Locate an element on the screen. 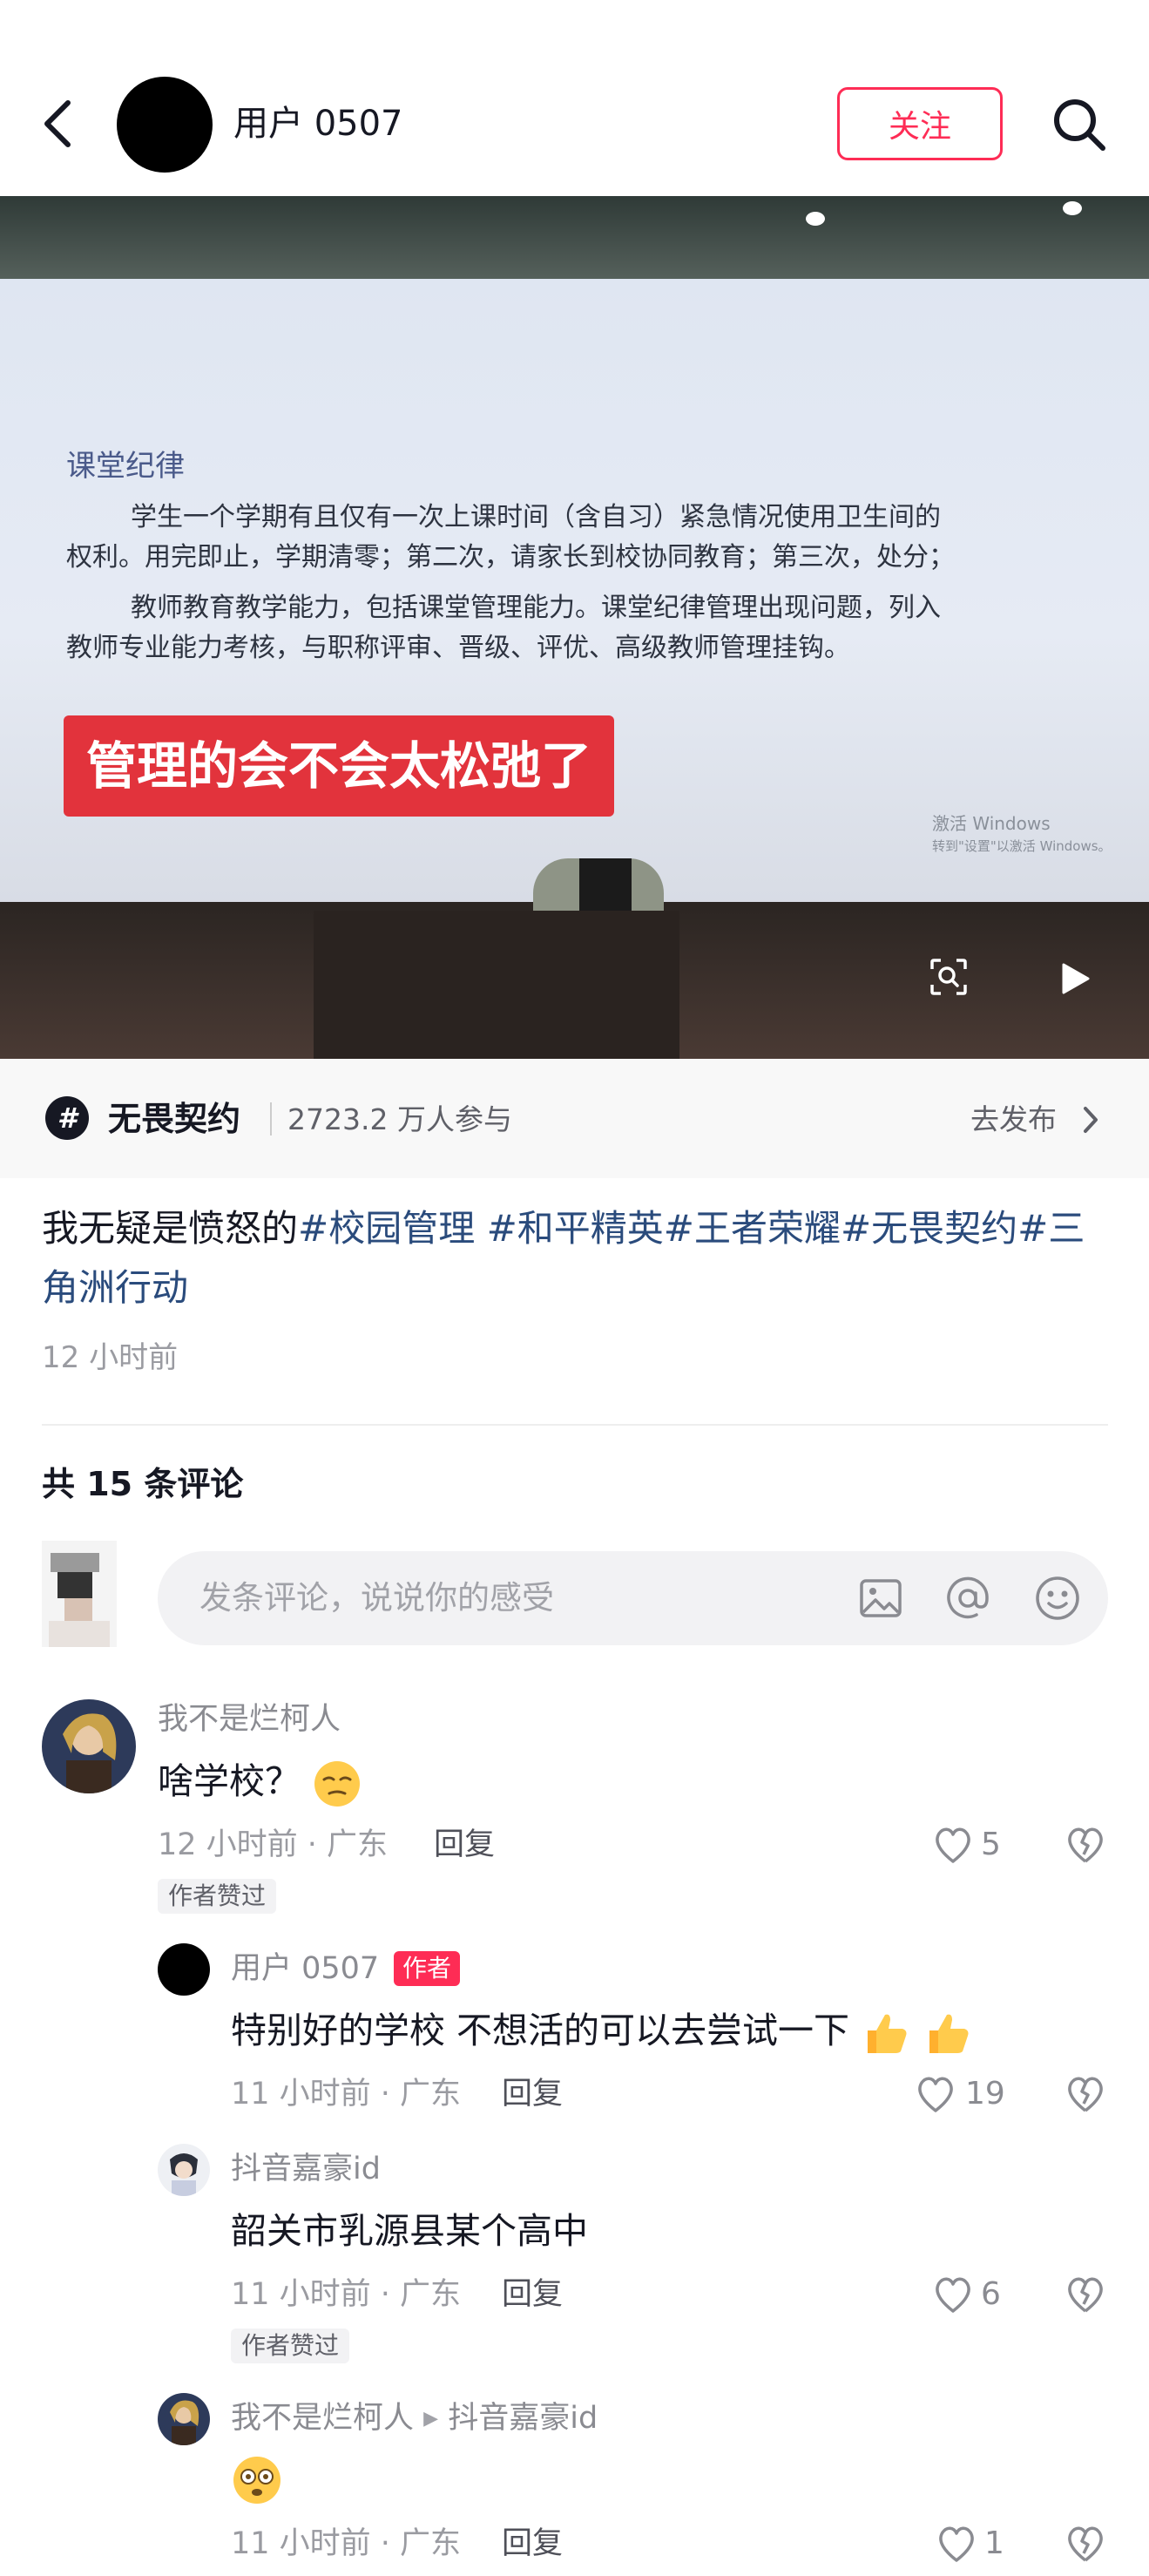 The image size is (1149, 2576). smug-emoji-icon is located at coordinates (337, 1784).